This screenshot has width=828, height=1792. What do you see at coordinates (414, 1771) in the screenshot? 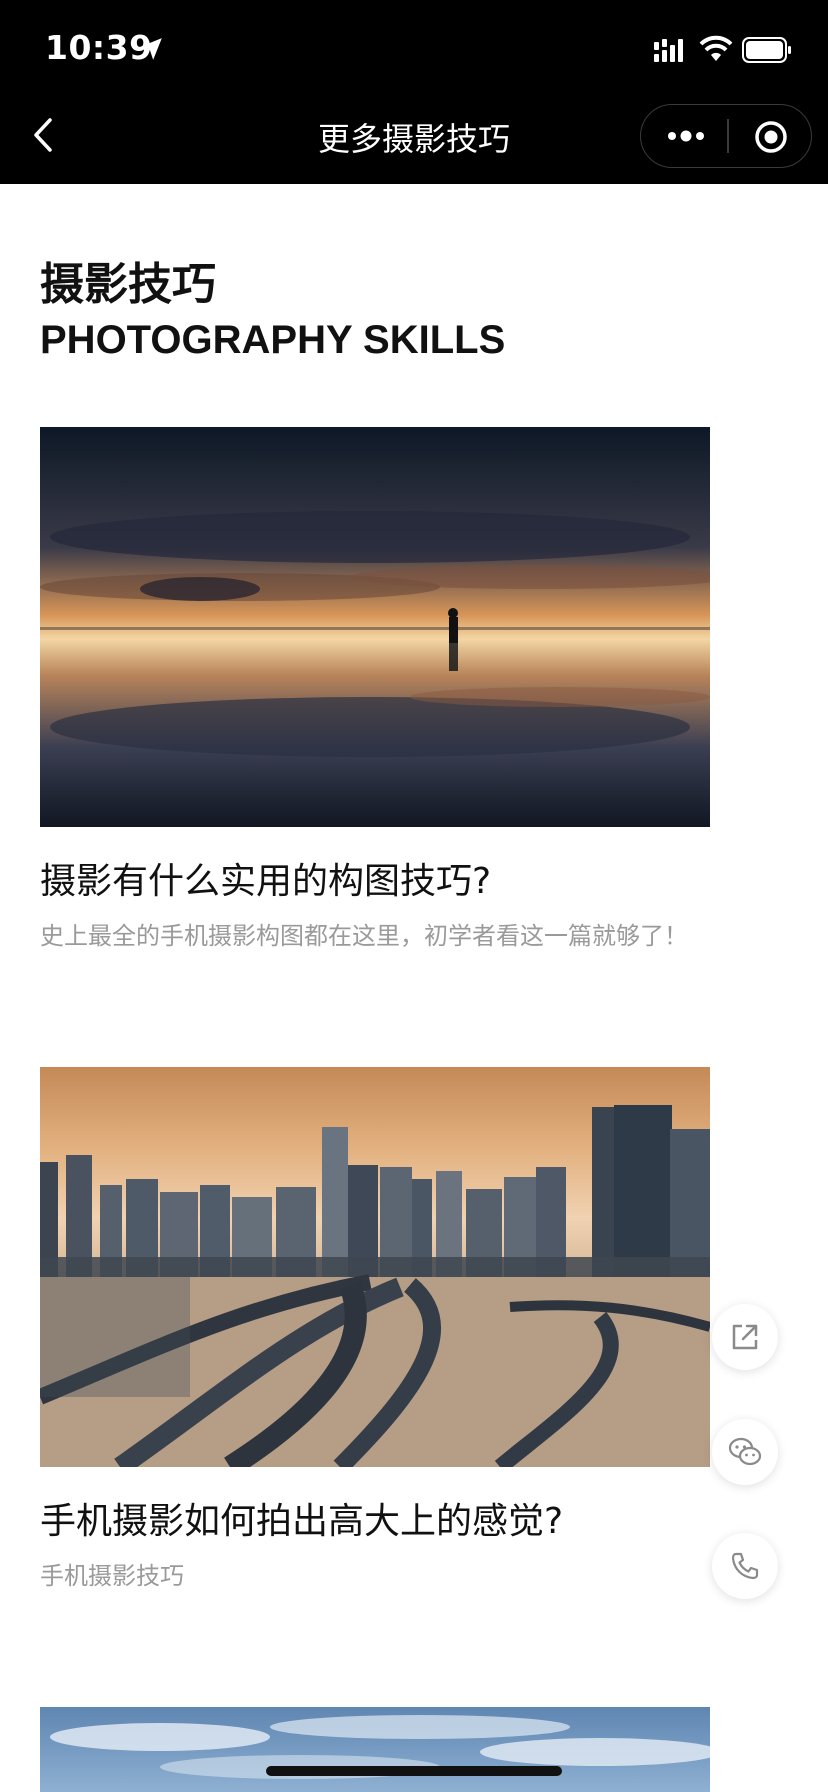
I see `home-indicator` at bounding box center [414, 1771].